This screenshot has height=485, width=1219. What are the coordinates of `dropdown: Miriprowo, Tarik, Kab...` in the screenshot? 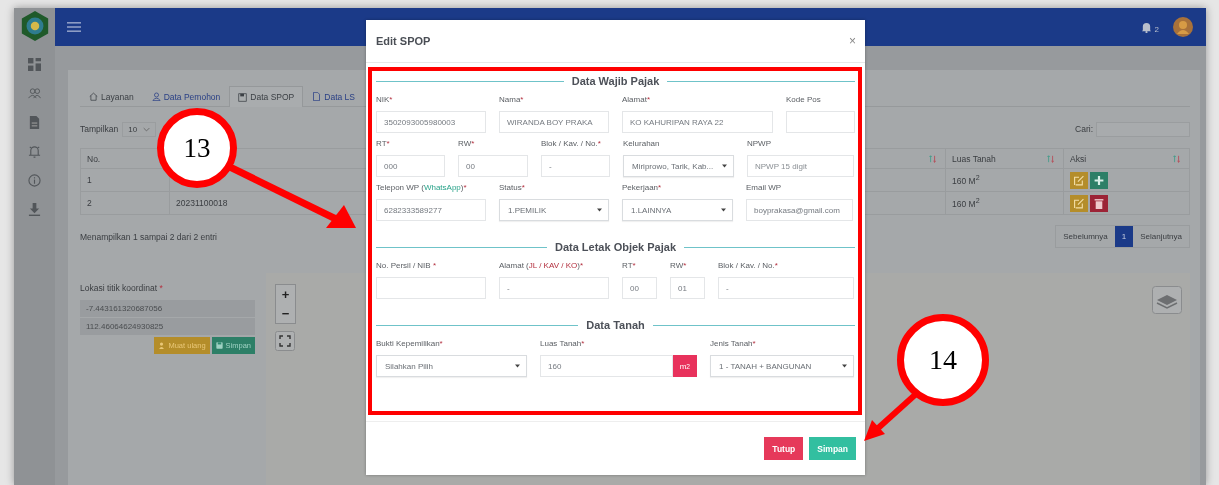 It's located at (678, 166).